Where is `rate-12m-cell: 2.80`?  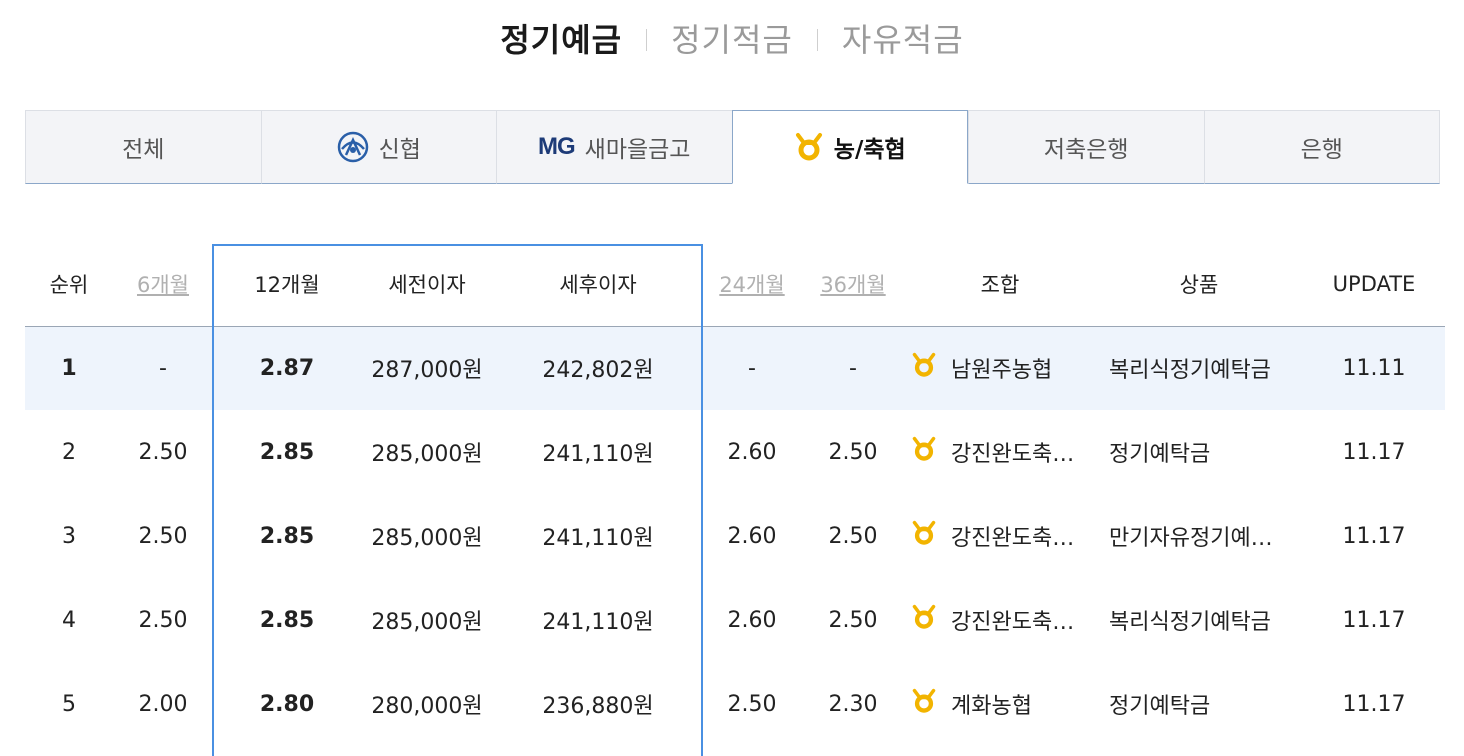 rate-12m-cell: 2.80 is located at coordinates (287, 704).